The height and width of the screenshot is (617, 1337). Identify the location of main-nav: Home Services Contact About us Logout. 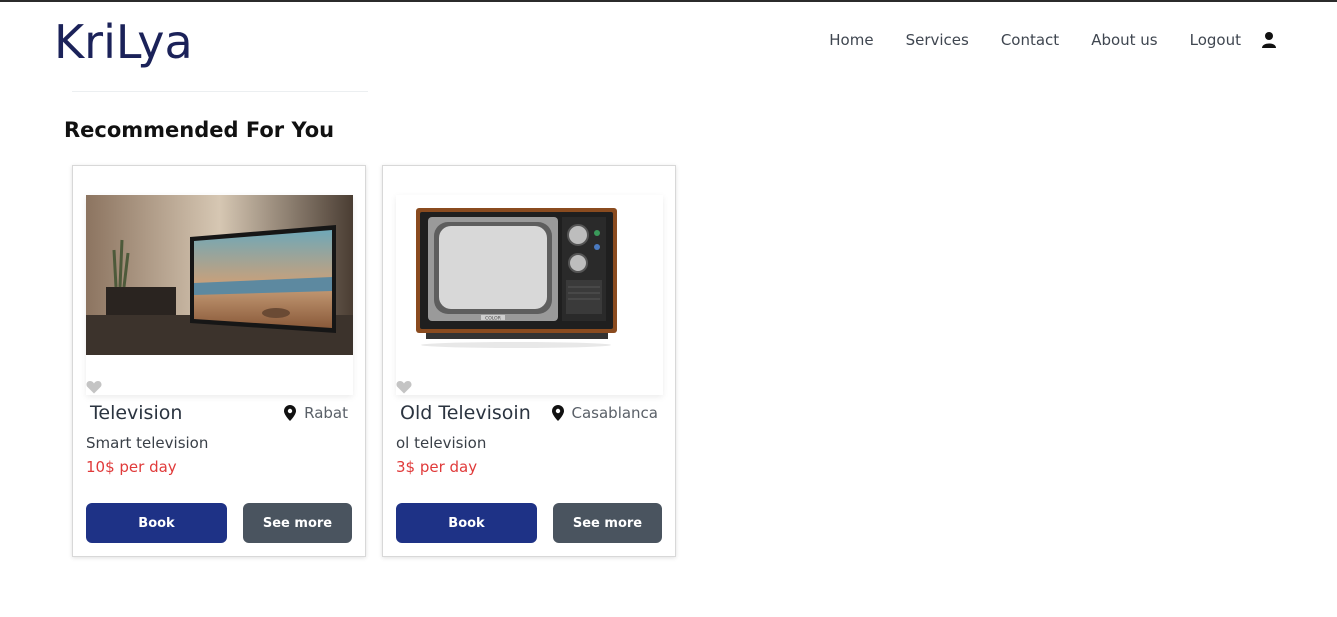
(1053, 40).